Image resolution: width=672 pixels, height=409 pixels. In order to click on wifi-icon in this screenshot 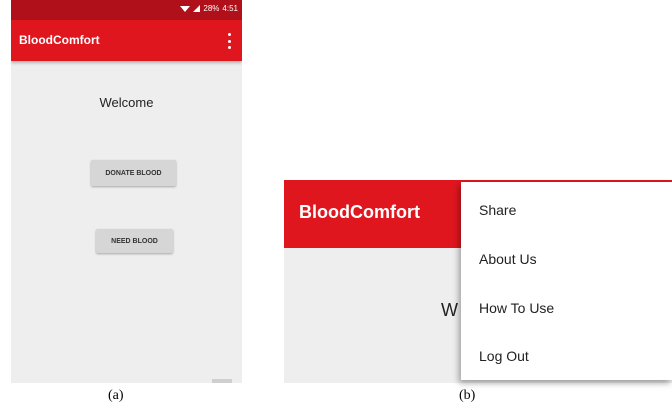, I will do `click(185, 8)`.